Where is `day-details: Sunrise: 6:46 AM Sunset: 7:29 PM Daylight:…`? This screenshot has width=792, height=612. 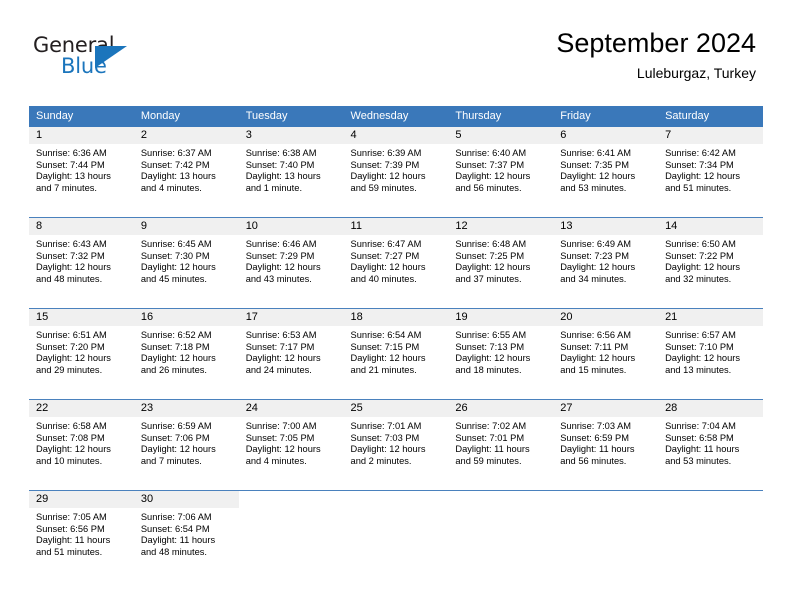
day-details: Sunrise: 6:46 AM Sunset: 7:29 PM Daylight:… is located at coordinates (291, 260).